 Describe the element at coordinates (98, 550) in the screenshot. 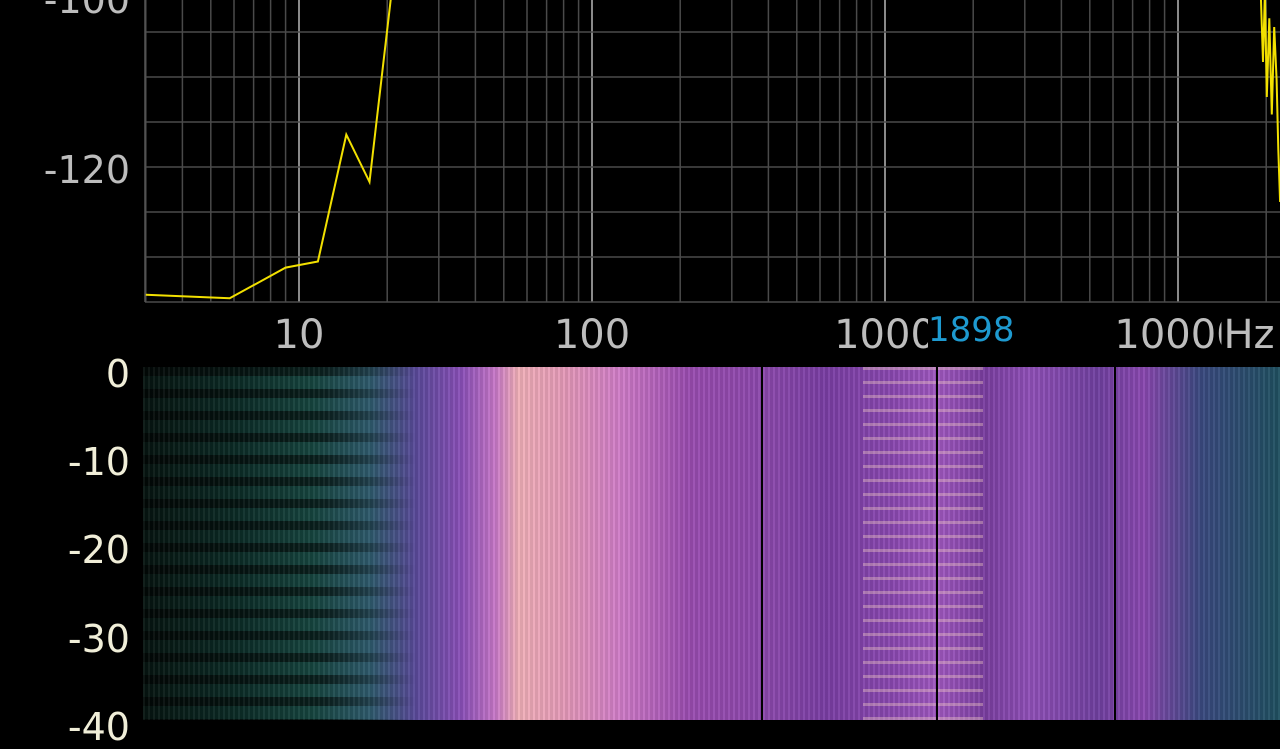

I see `time-label-20: -20` at that location.